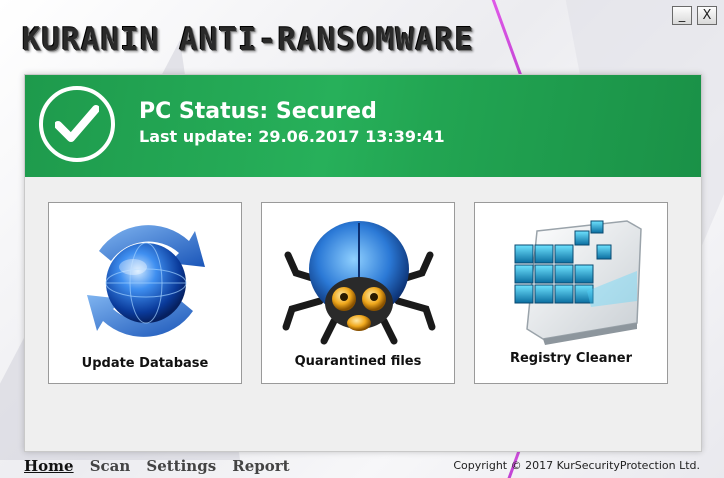 This screenshot has height=478, width=724. I want to click on close-button: X, so click(707, 15).